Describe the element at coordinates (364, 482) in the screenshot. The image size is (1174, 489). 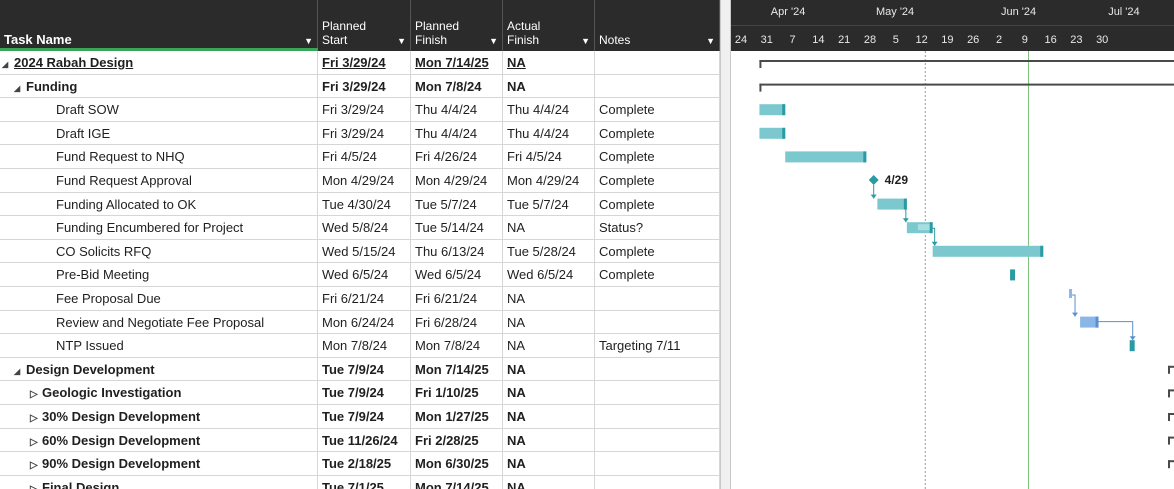
I see `cell-start: Tue 7/1/25` at that location.